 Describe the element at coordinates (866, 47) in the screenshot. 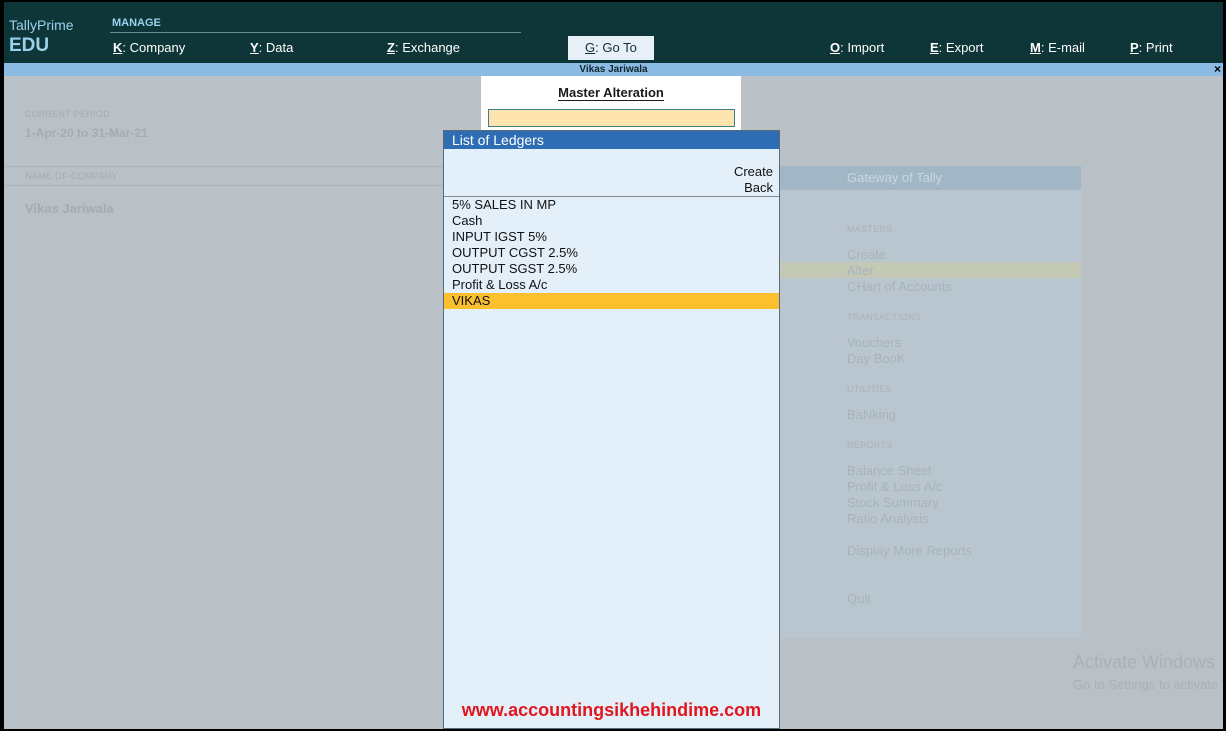

I see `menu-label: Import` at that location.